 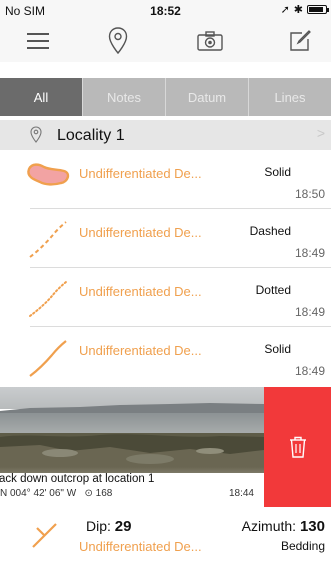 I want to click on toolbar, so click(x=165, y=41).